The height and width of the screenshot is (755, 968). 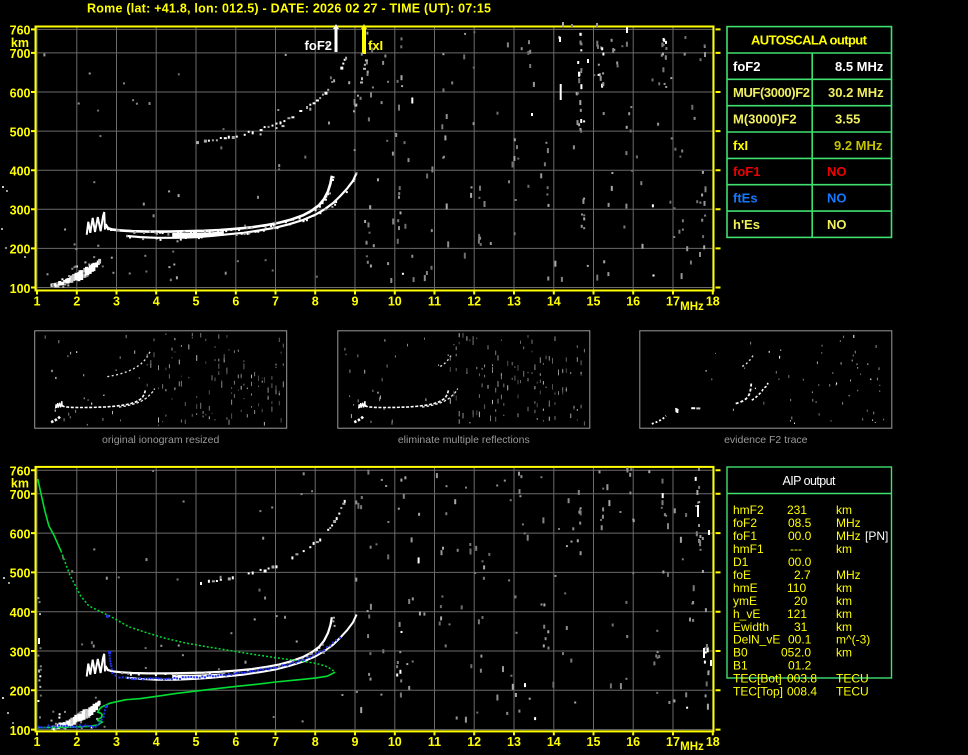 I want to click on svg-text: 9.2 MHz, so click(x=858, y=145).